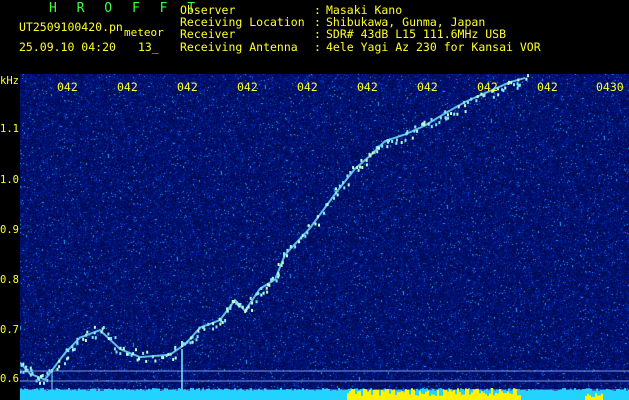 The width and height of the screenshot is (629, 400). I want to click on y-tick-label: 1.1, so click(9, 129).